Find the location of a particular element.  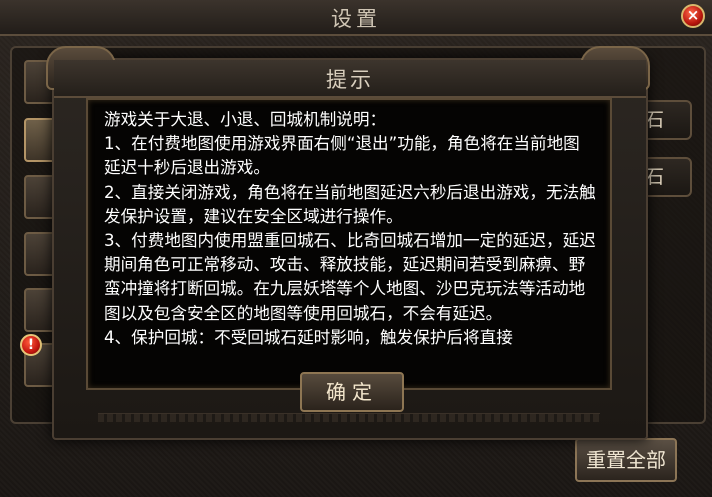

message-line-1: 1、在付费地图使用游戏界面右侧“退出”功能，角色将在当前地图延迟十秒后退出游戏。 is located at coordinates (342, 156).